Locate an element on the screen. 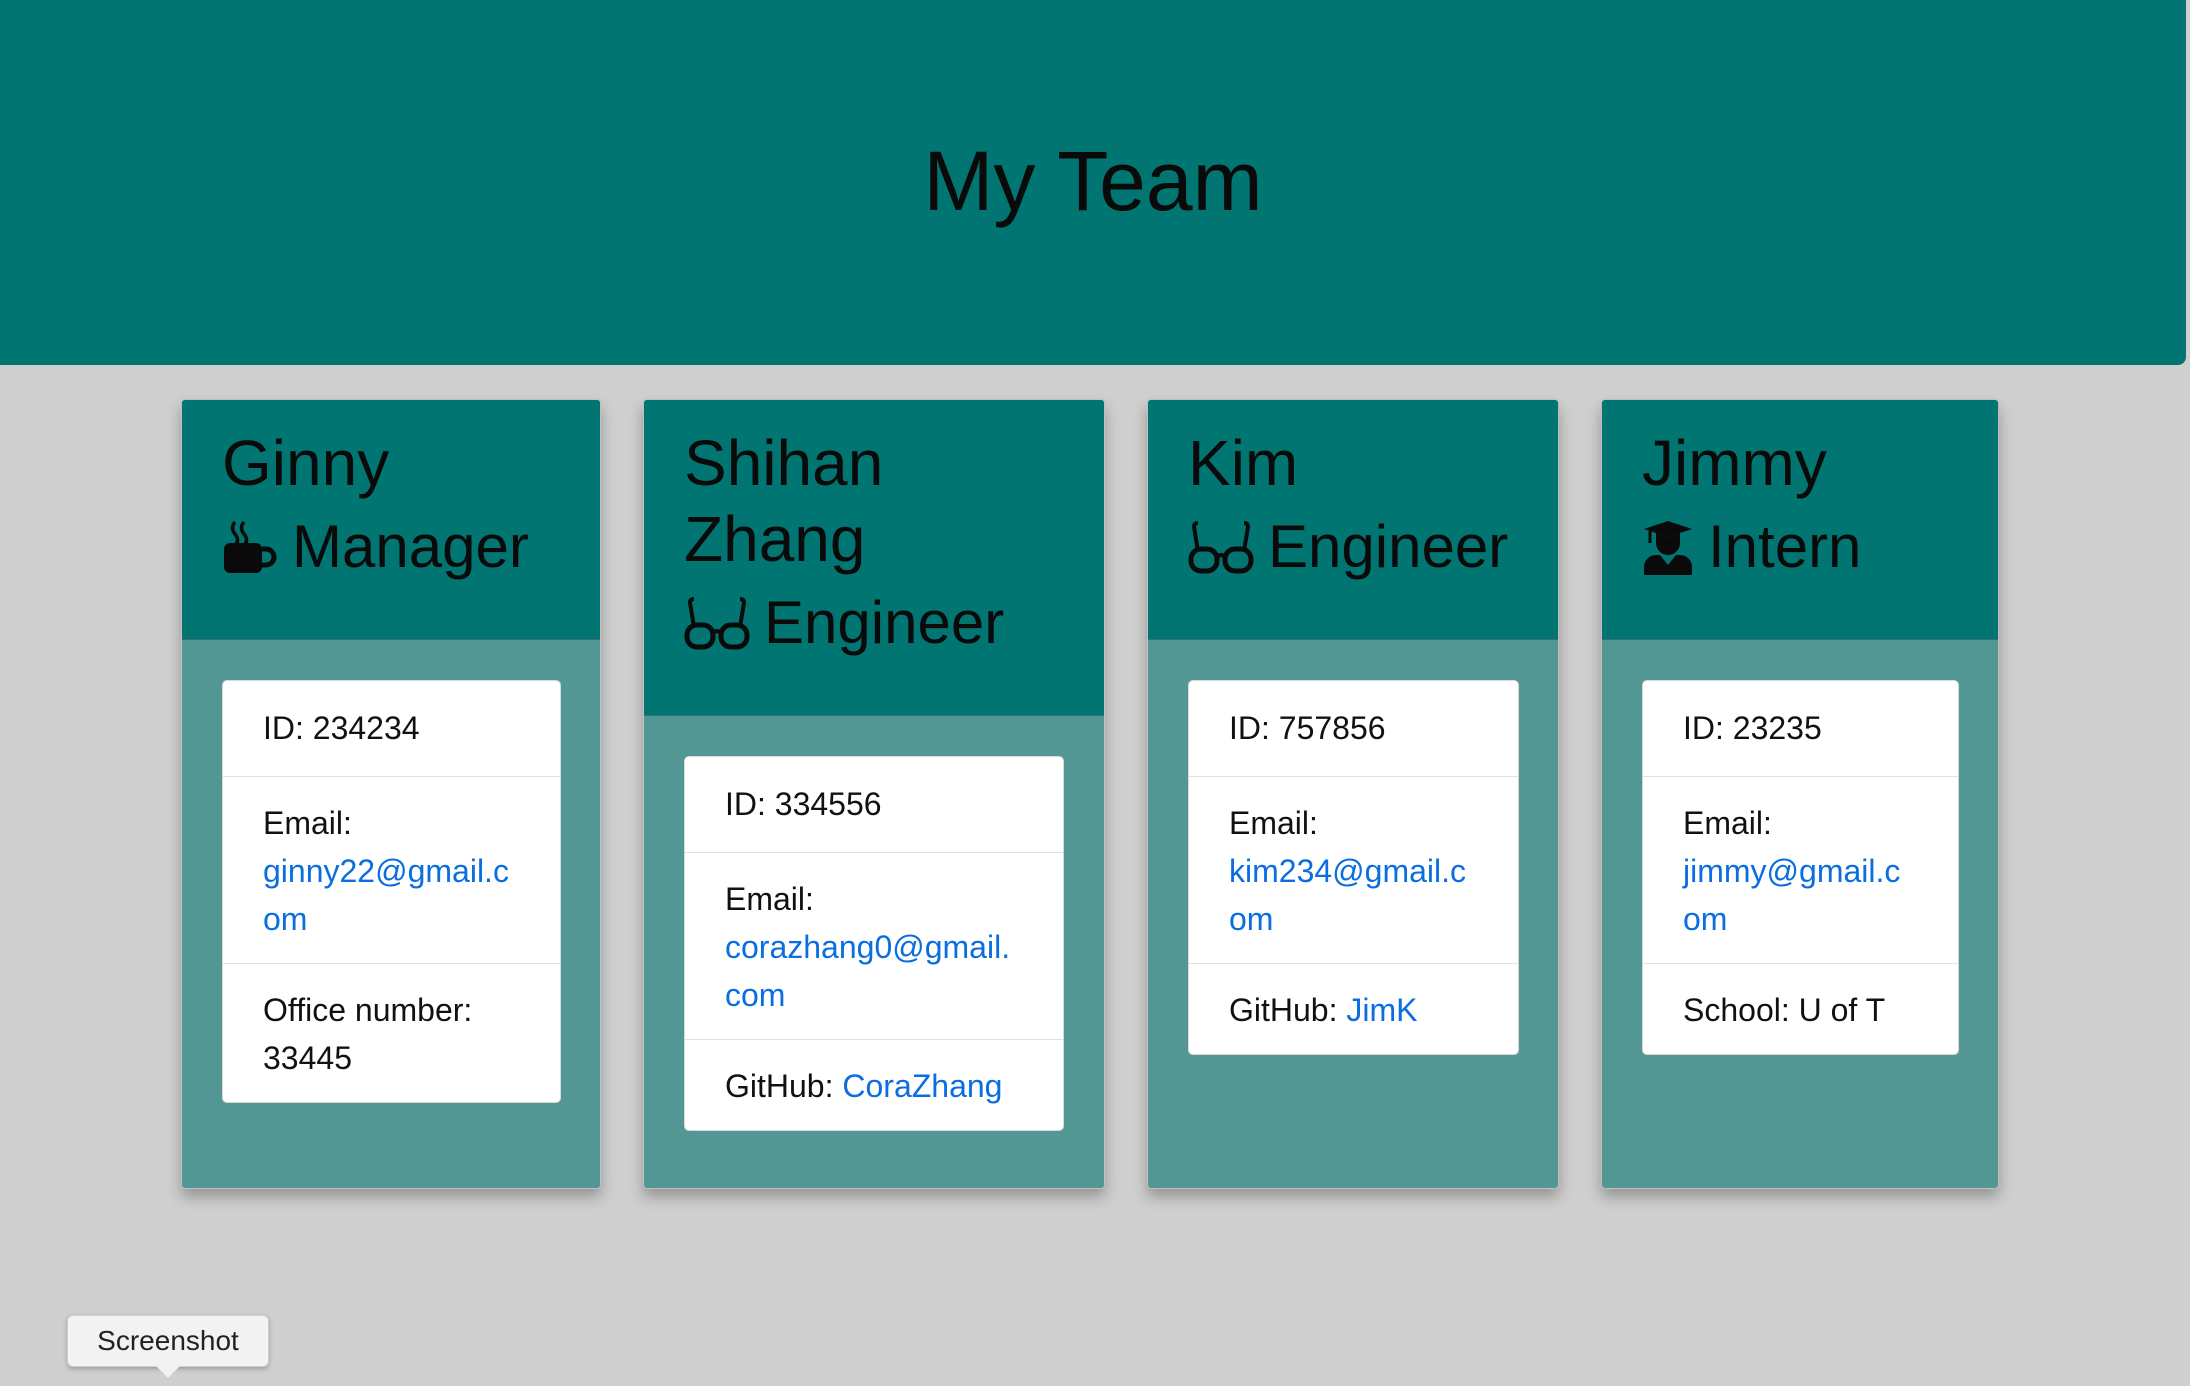 Image resolution: width=2190 pixels, height=1386 pixels. page-title: My Team is located at coordinates (1093, 181).